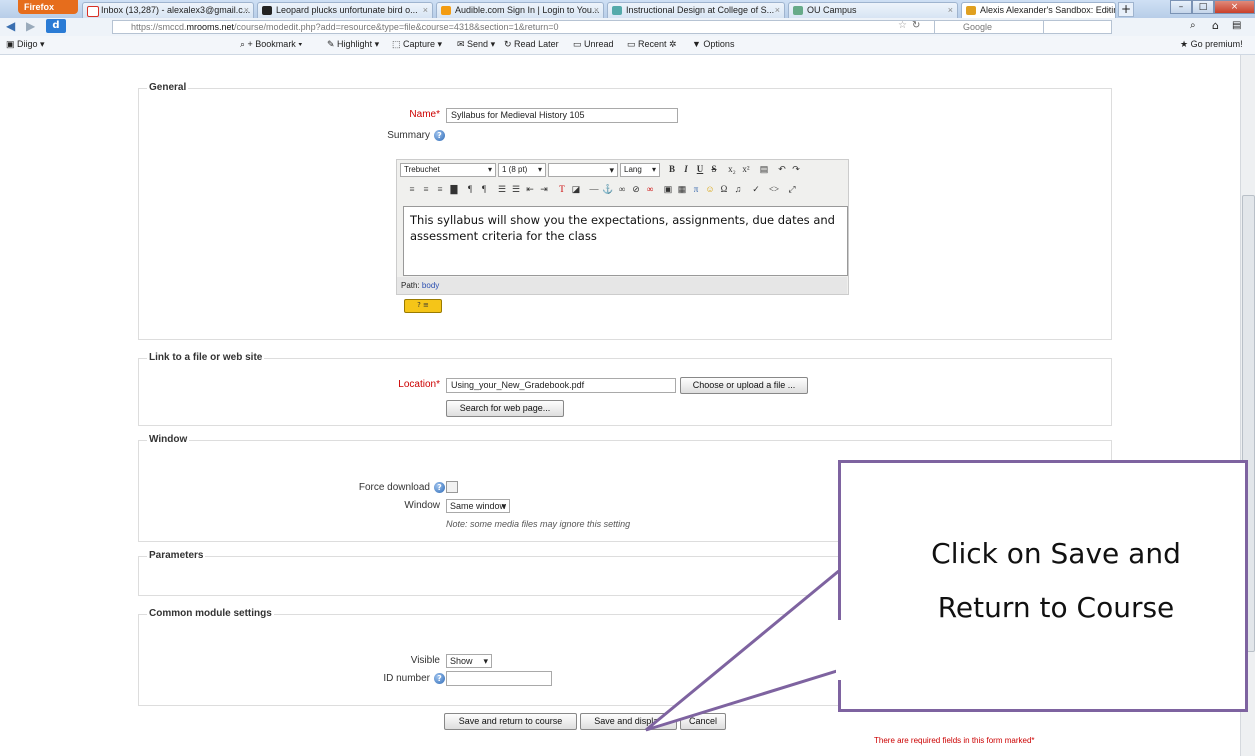 This screenshot has height=756, width=1255. I want to click on location-input: Using_your_New_Gradebook.pdf, so click(561, 385).